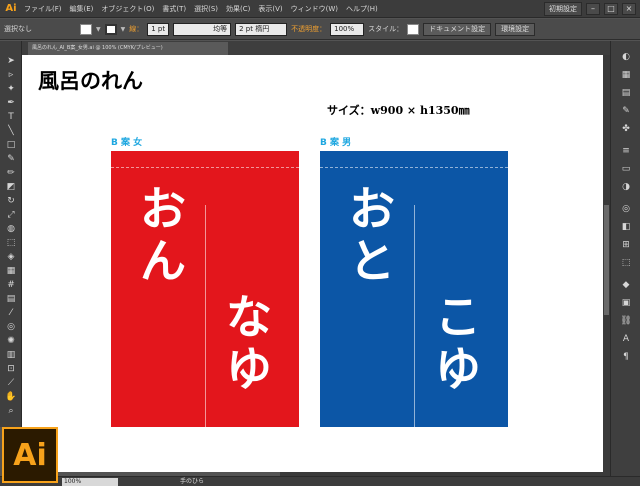 The width and height of the screenshot is (640, 486). What do you see at coordinates (90, 482) in the screenshot?
I see `zoom-level-field: 100%` at bounding box center [90, 482].